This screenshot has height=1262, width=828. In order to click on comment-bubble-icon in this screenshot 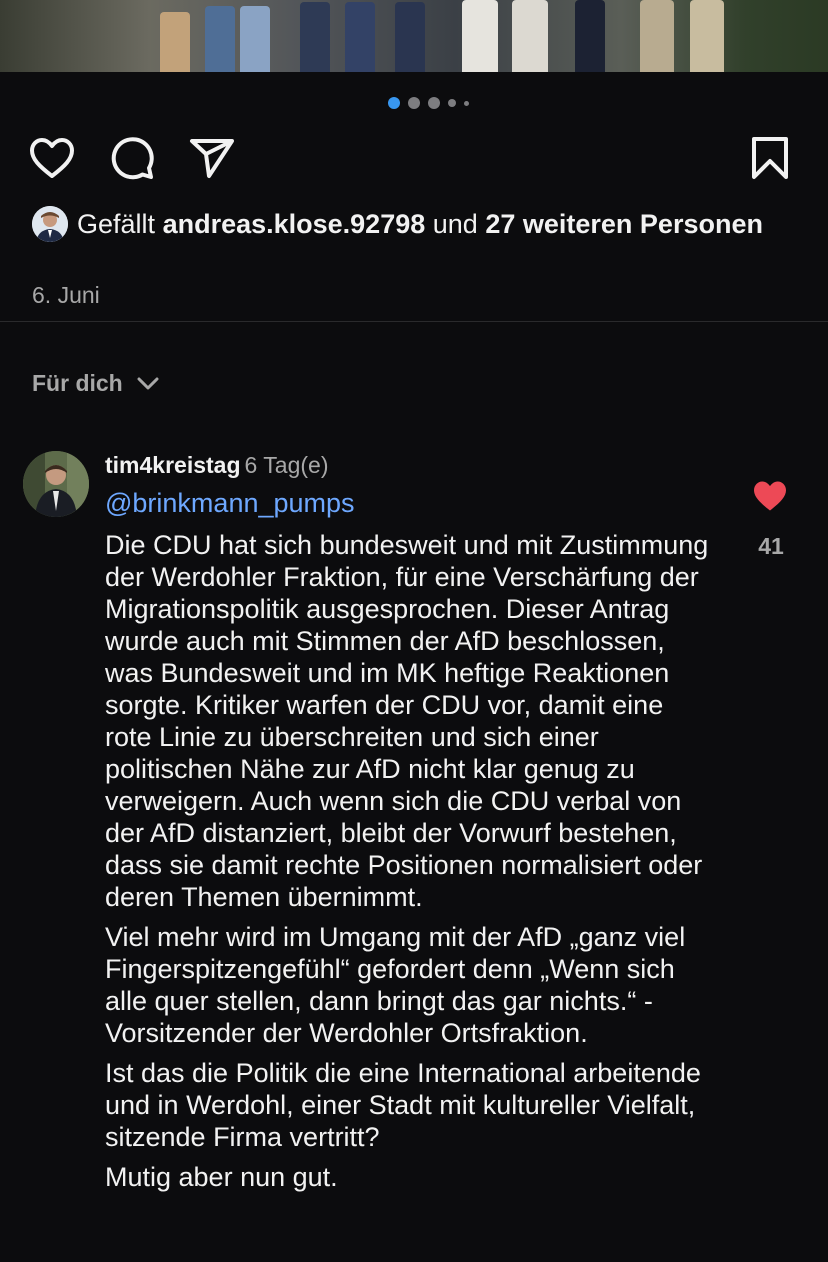, I will do `click(132, 158)`.